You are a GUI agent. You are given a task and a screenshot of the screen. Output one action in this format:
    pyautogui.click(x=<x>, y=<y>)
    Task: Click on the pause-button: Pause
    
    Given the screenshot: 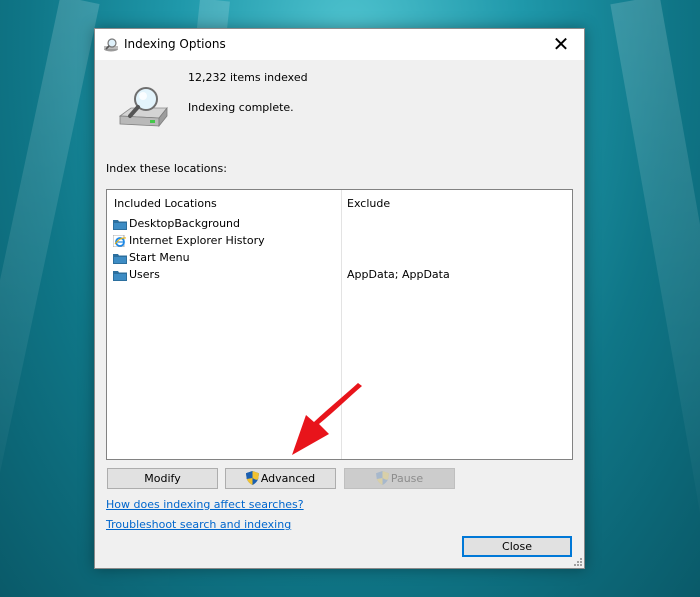 What is the action you would take?
    pyautogui.click(x=399, y=478)
    